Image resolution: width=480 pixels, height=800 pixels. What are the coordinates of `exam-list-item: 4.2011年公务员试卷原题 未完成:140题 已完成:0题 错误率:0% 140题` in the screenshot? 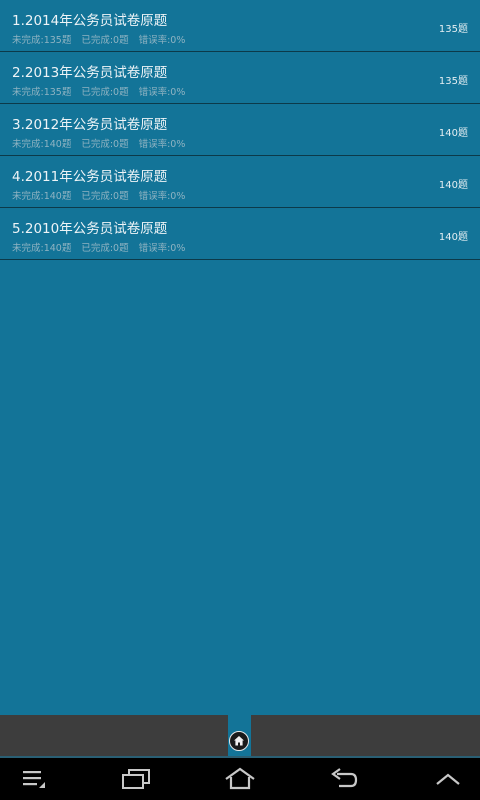 It's located at (240, 182).